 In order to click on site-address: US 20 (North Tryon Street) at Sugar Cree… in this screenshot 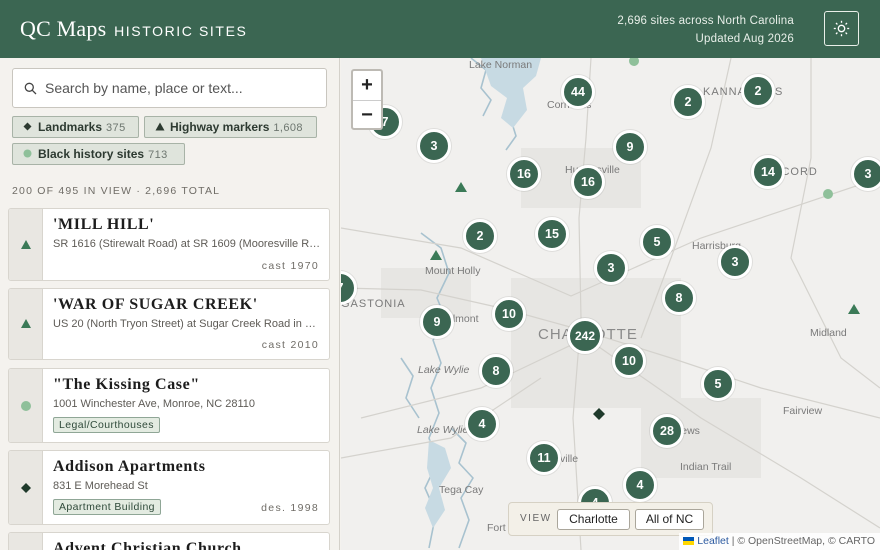, I will do `click(187, 324)`.